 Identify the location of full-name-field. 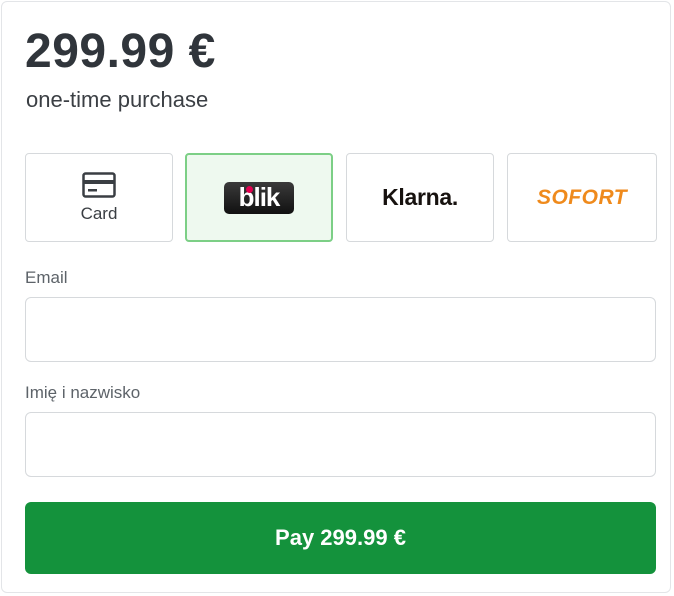
(340, 444).